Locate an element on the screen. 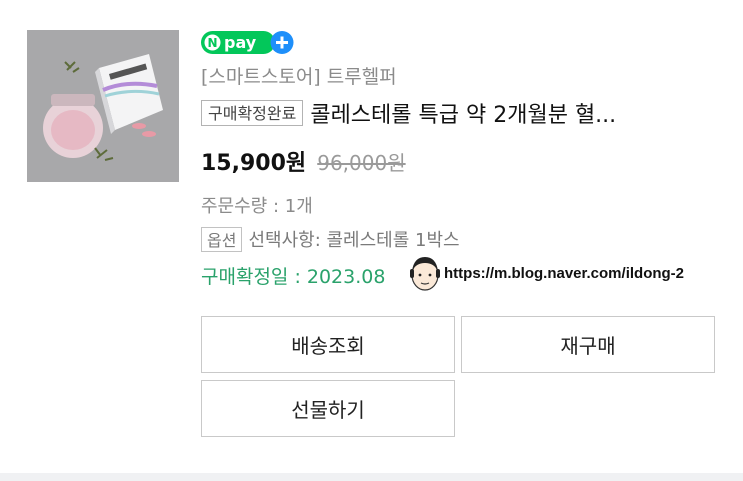  price-row: 15,900원 96,000원 is located at coordinates (303, 161).